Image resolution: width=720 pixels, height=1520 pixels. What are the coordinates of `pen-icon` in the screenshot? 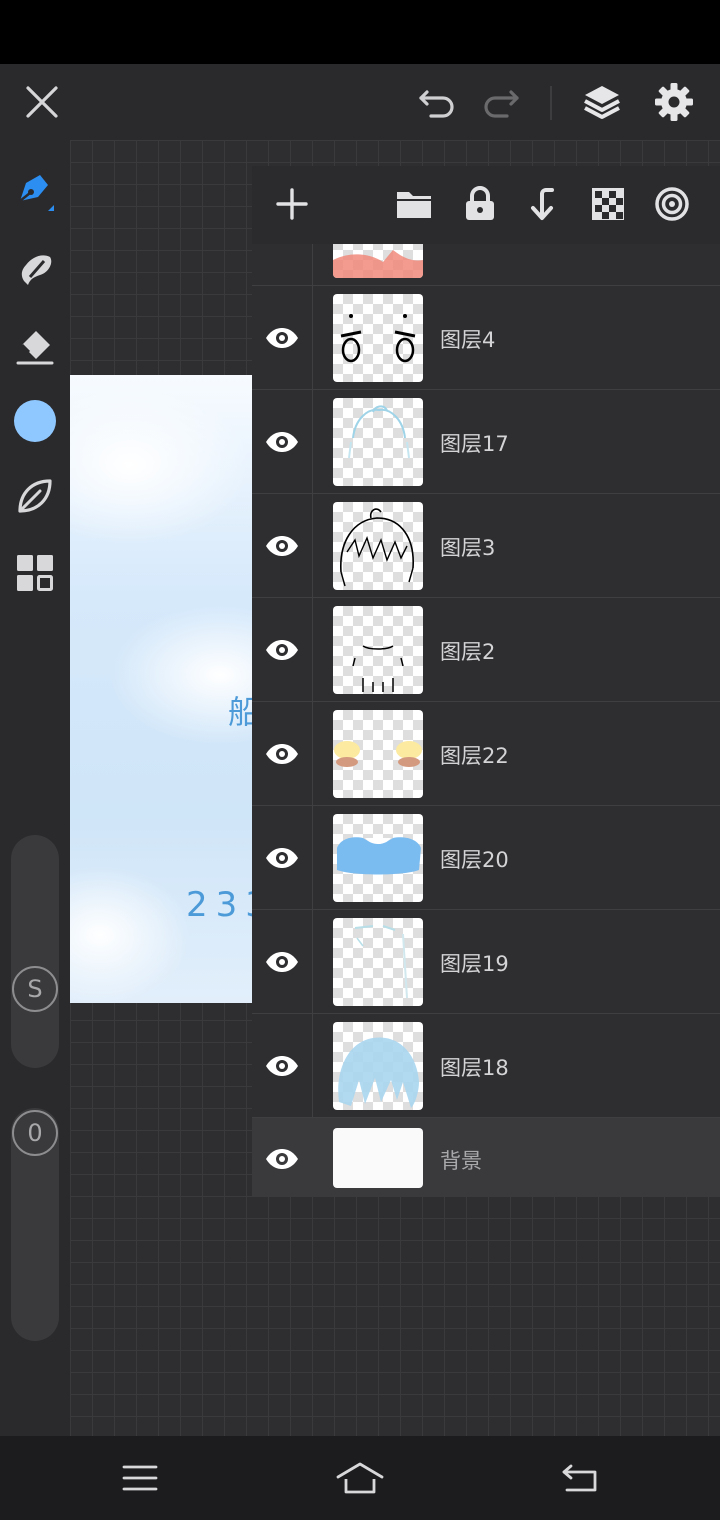 It's located at (35, 190).